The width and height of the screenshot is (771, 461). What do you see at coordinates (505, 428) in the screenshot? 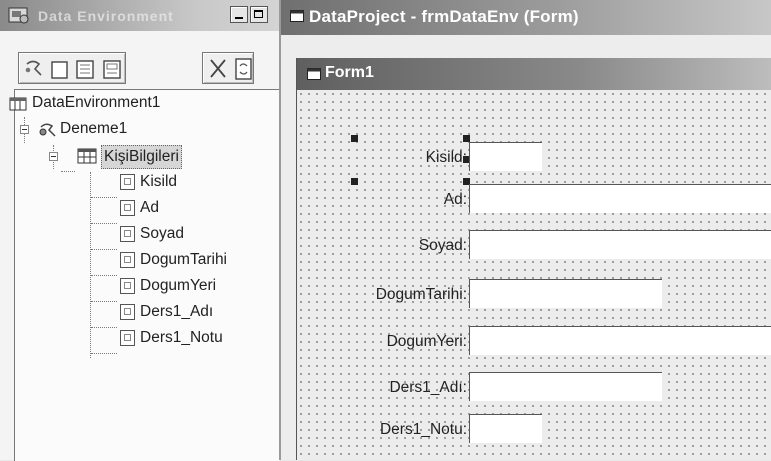
I see `textbox-ders1-notu` at bounding box center [505, 428].